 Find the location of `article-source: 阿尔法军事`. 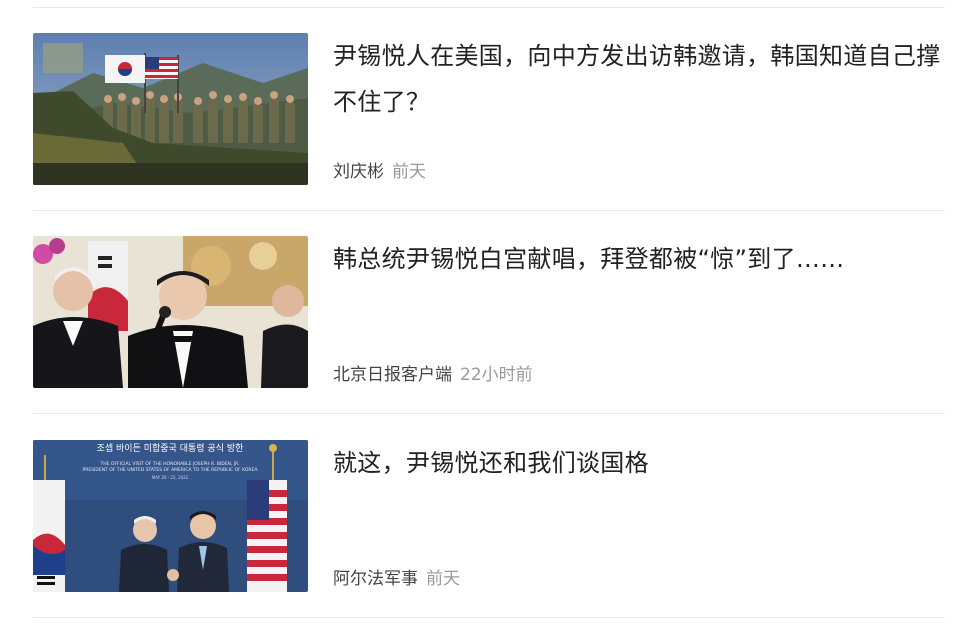

article-source: 阿尔法军事 is located at coordinates (375, 579).